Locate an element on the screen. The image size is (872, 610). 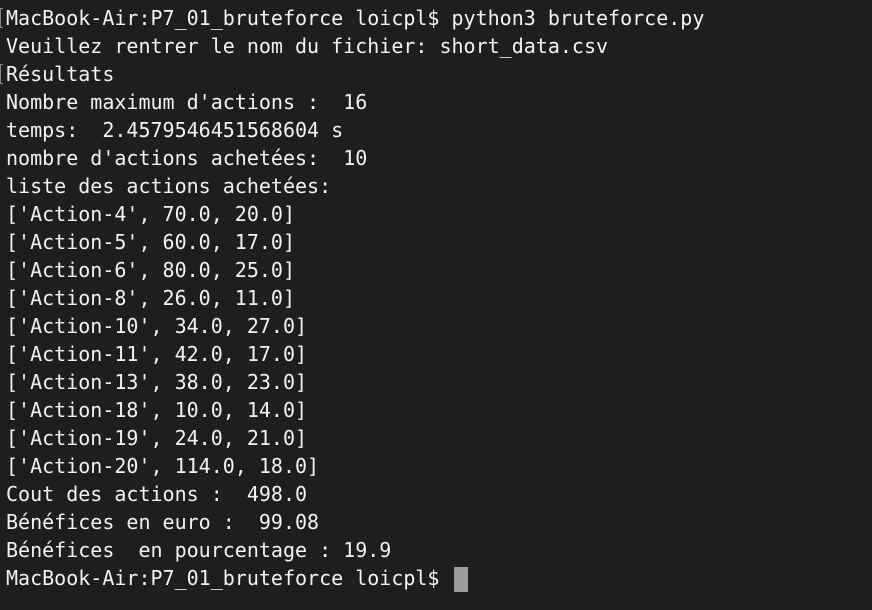
action-line: ['Action-11', 42.0, 17.0] is located at coordinates (157, 354).